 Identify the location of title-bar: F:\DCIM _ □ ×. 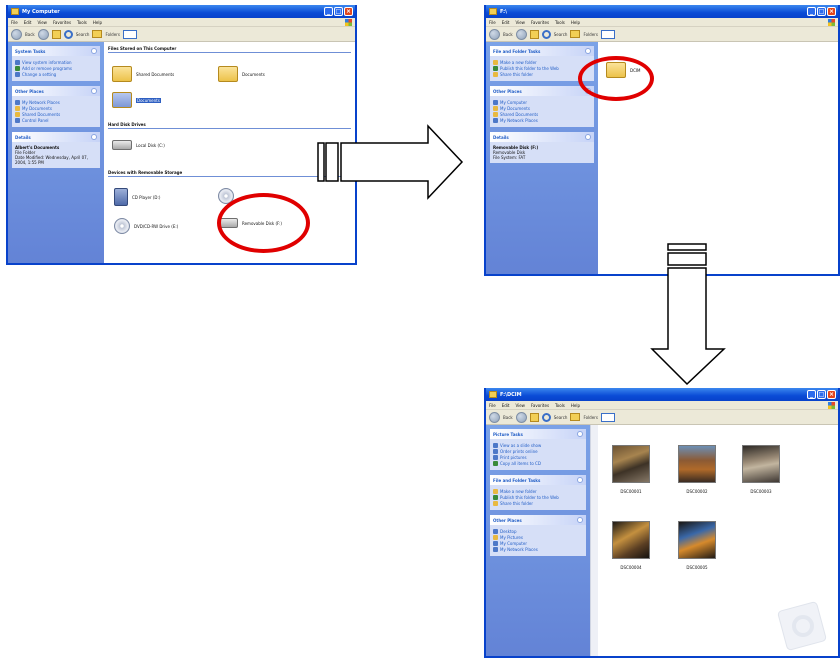
(662, 394).